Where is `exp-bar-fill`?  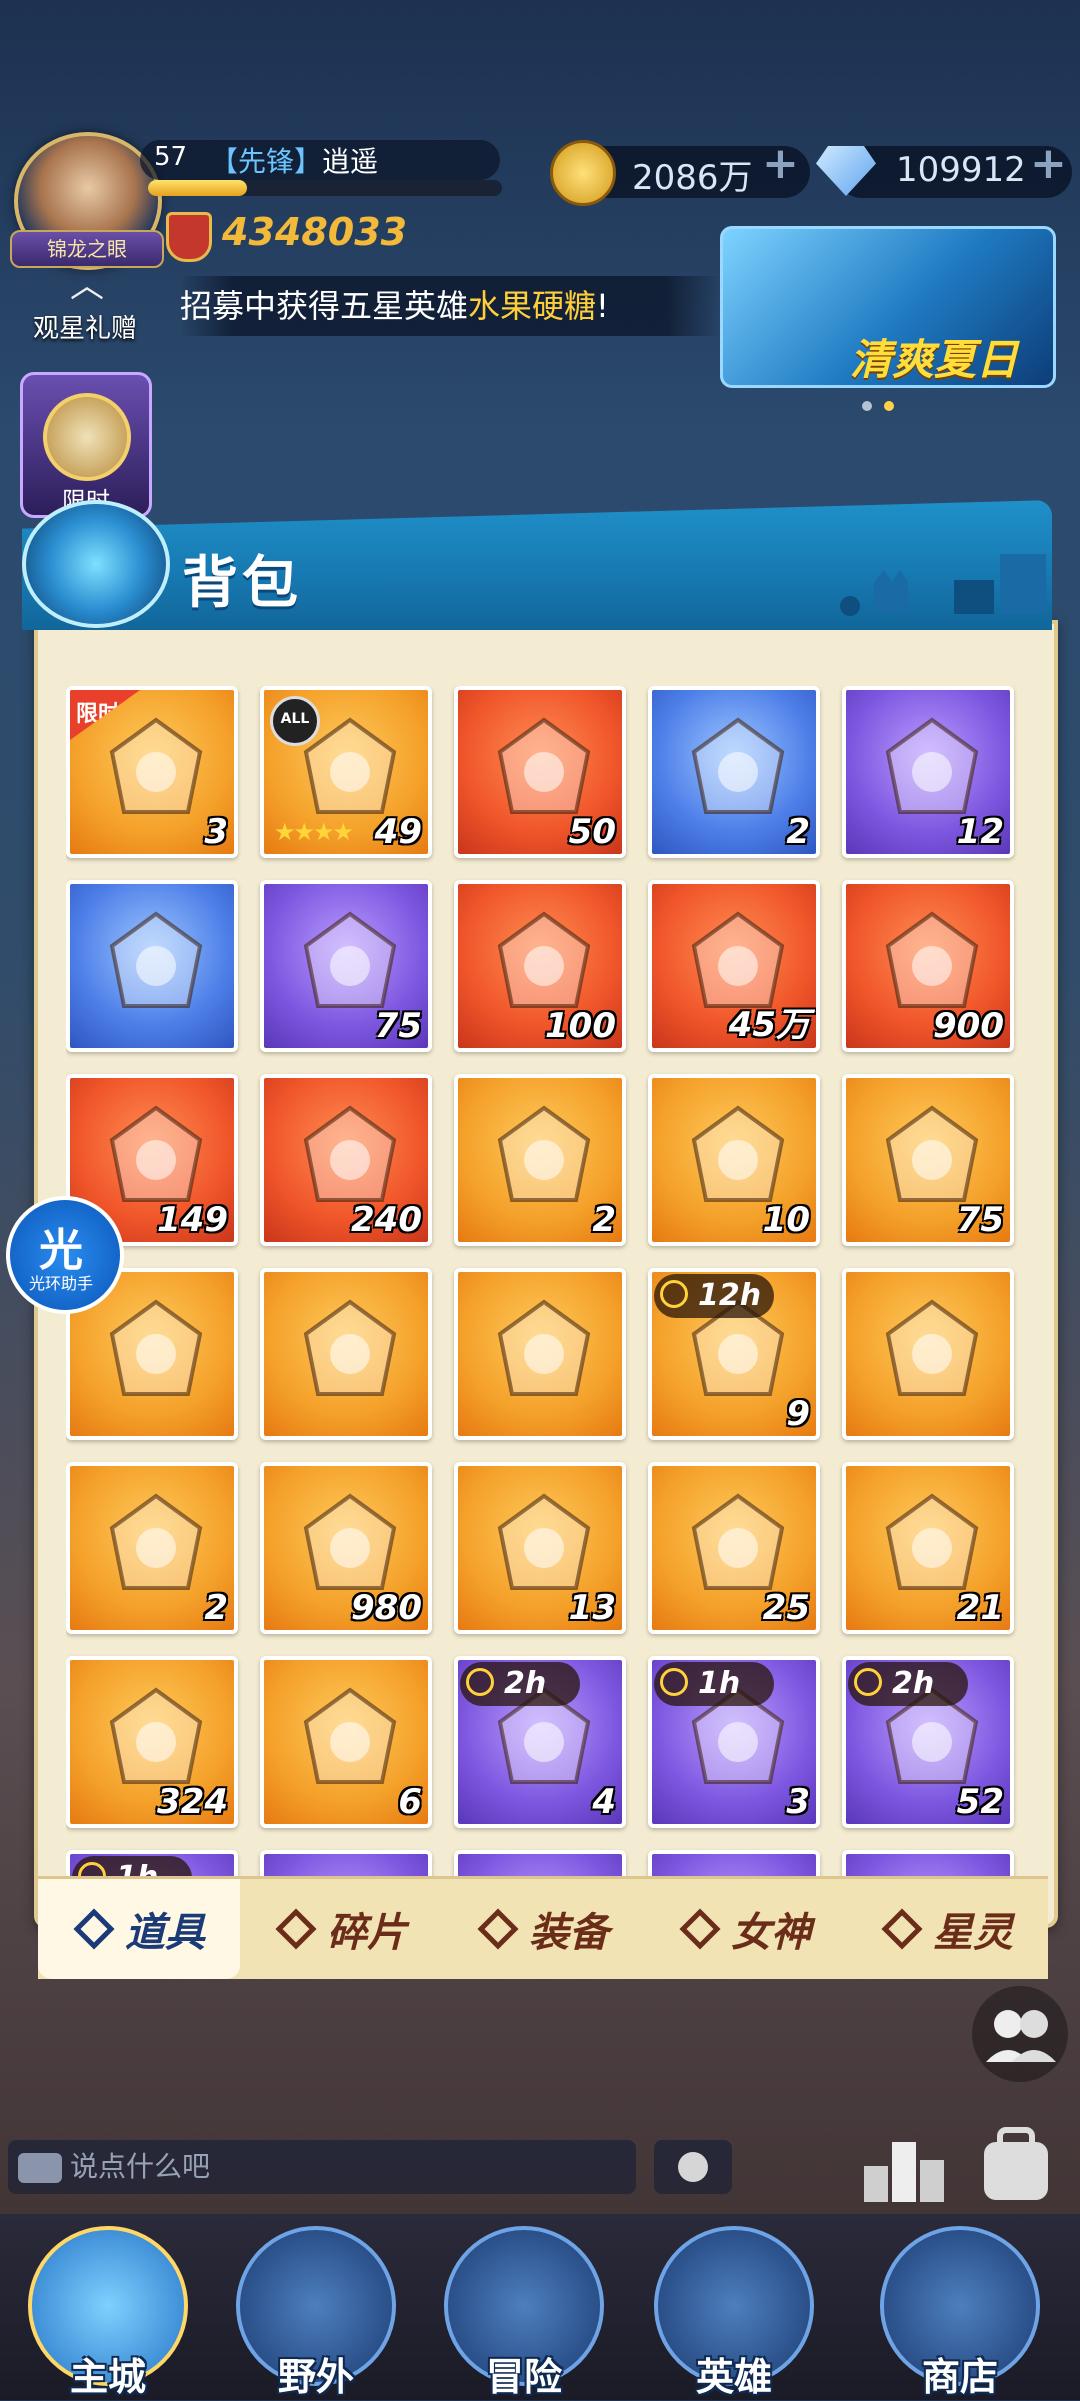
exp-bar-fill is located at coordinates (198, 188).